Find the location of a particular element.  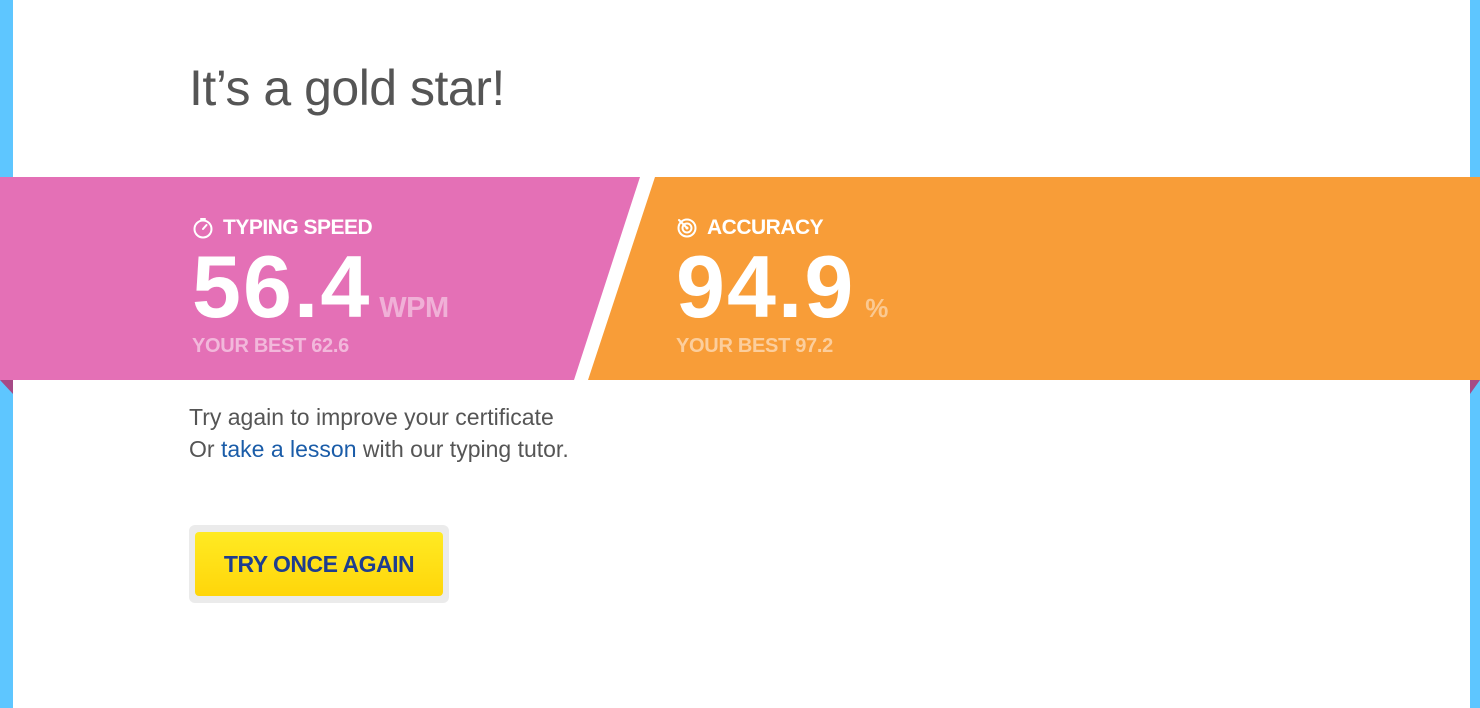

message-line-2: Or take a lesson with our typing tutor. is located at coordinates (379, 449).